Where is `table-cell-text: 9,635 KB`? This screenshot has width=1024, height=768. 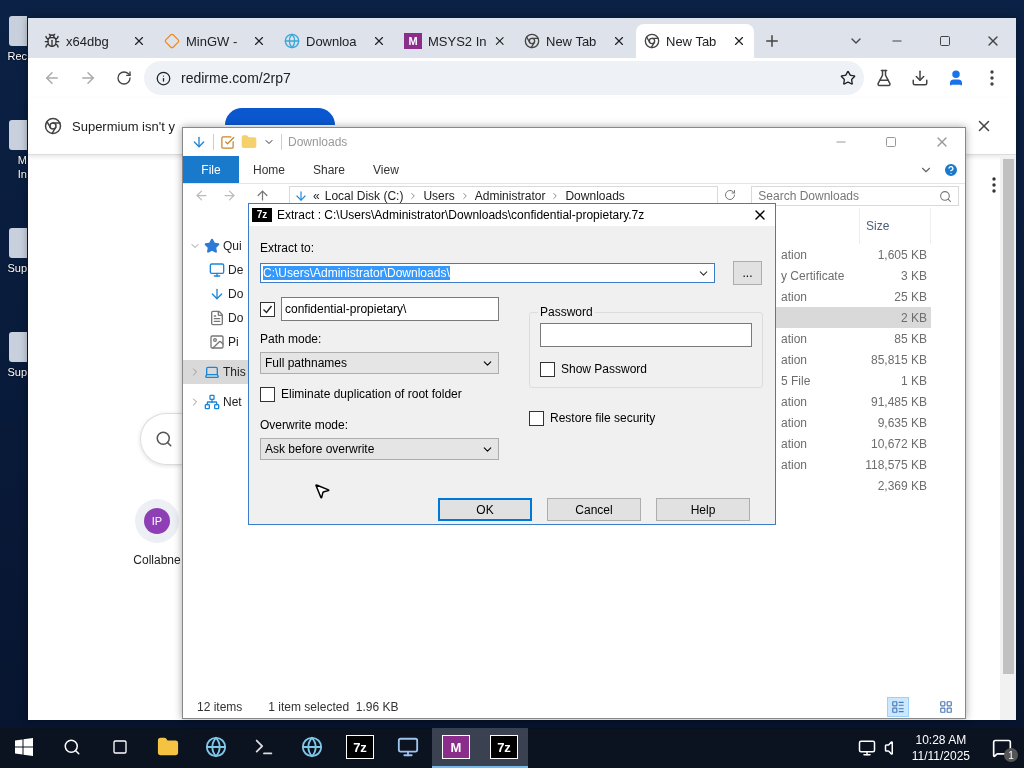
table-cell-text: 9,635 KB is located at coordinates (902, 423).